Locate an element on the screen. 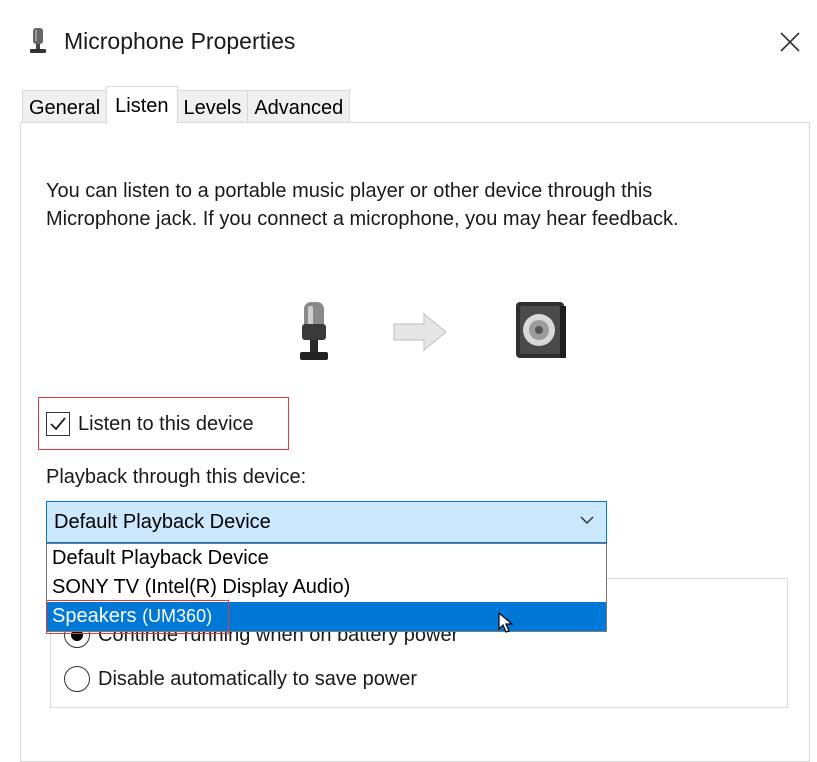 The width and height of the screenshot is (817, 762). playback-device-label: Playback through this device: is located at coordinates (176, 477).